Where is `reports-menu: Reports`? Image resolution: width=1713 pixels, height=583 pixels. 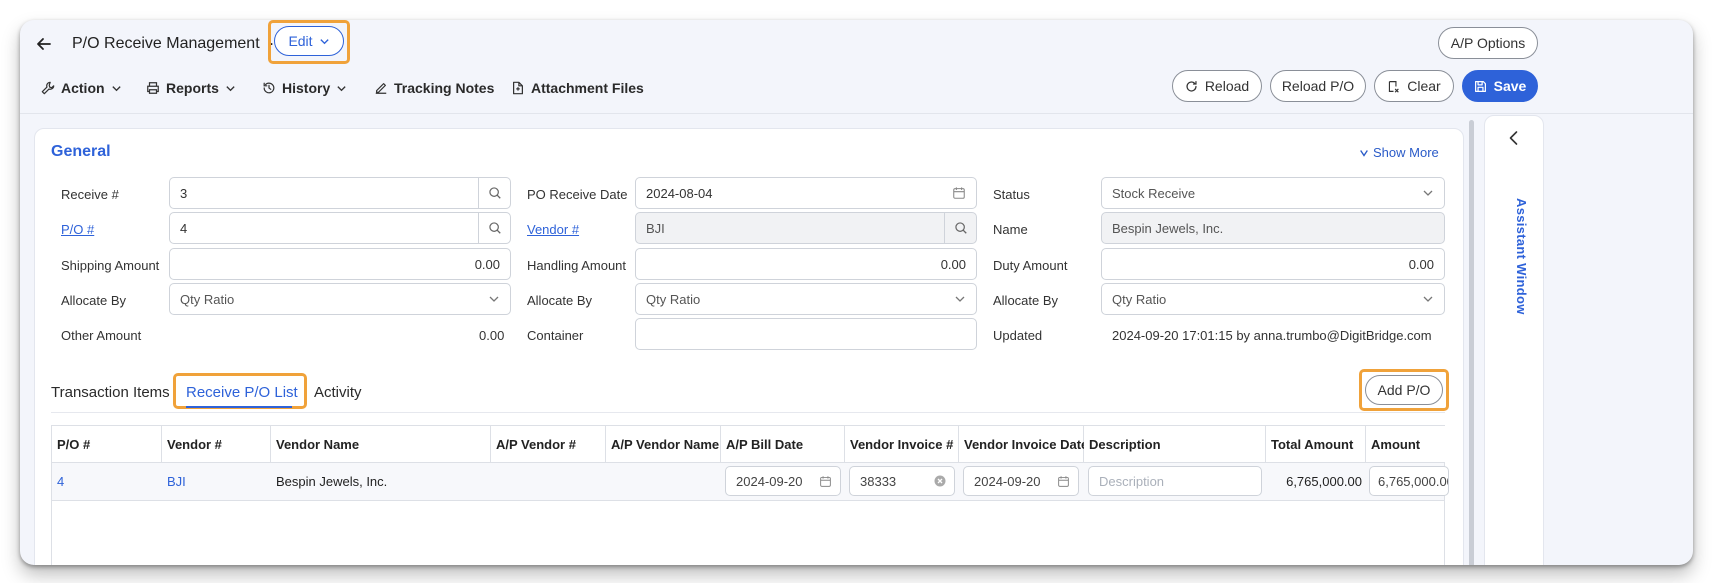
reports-menu: Reports is located at coordinates (191, 88).